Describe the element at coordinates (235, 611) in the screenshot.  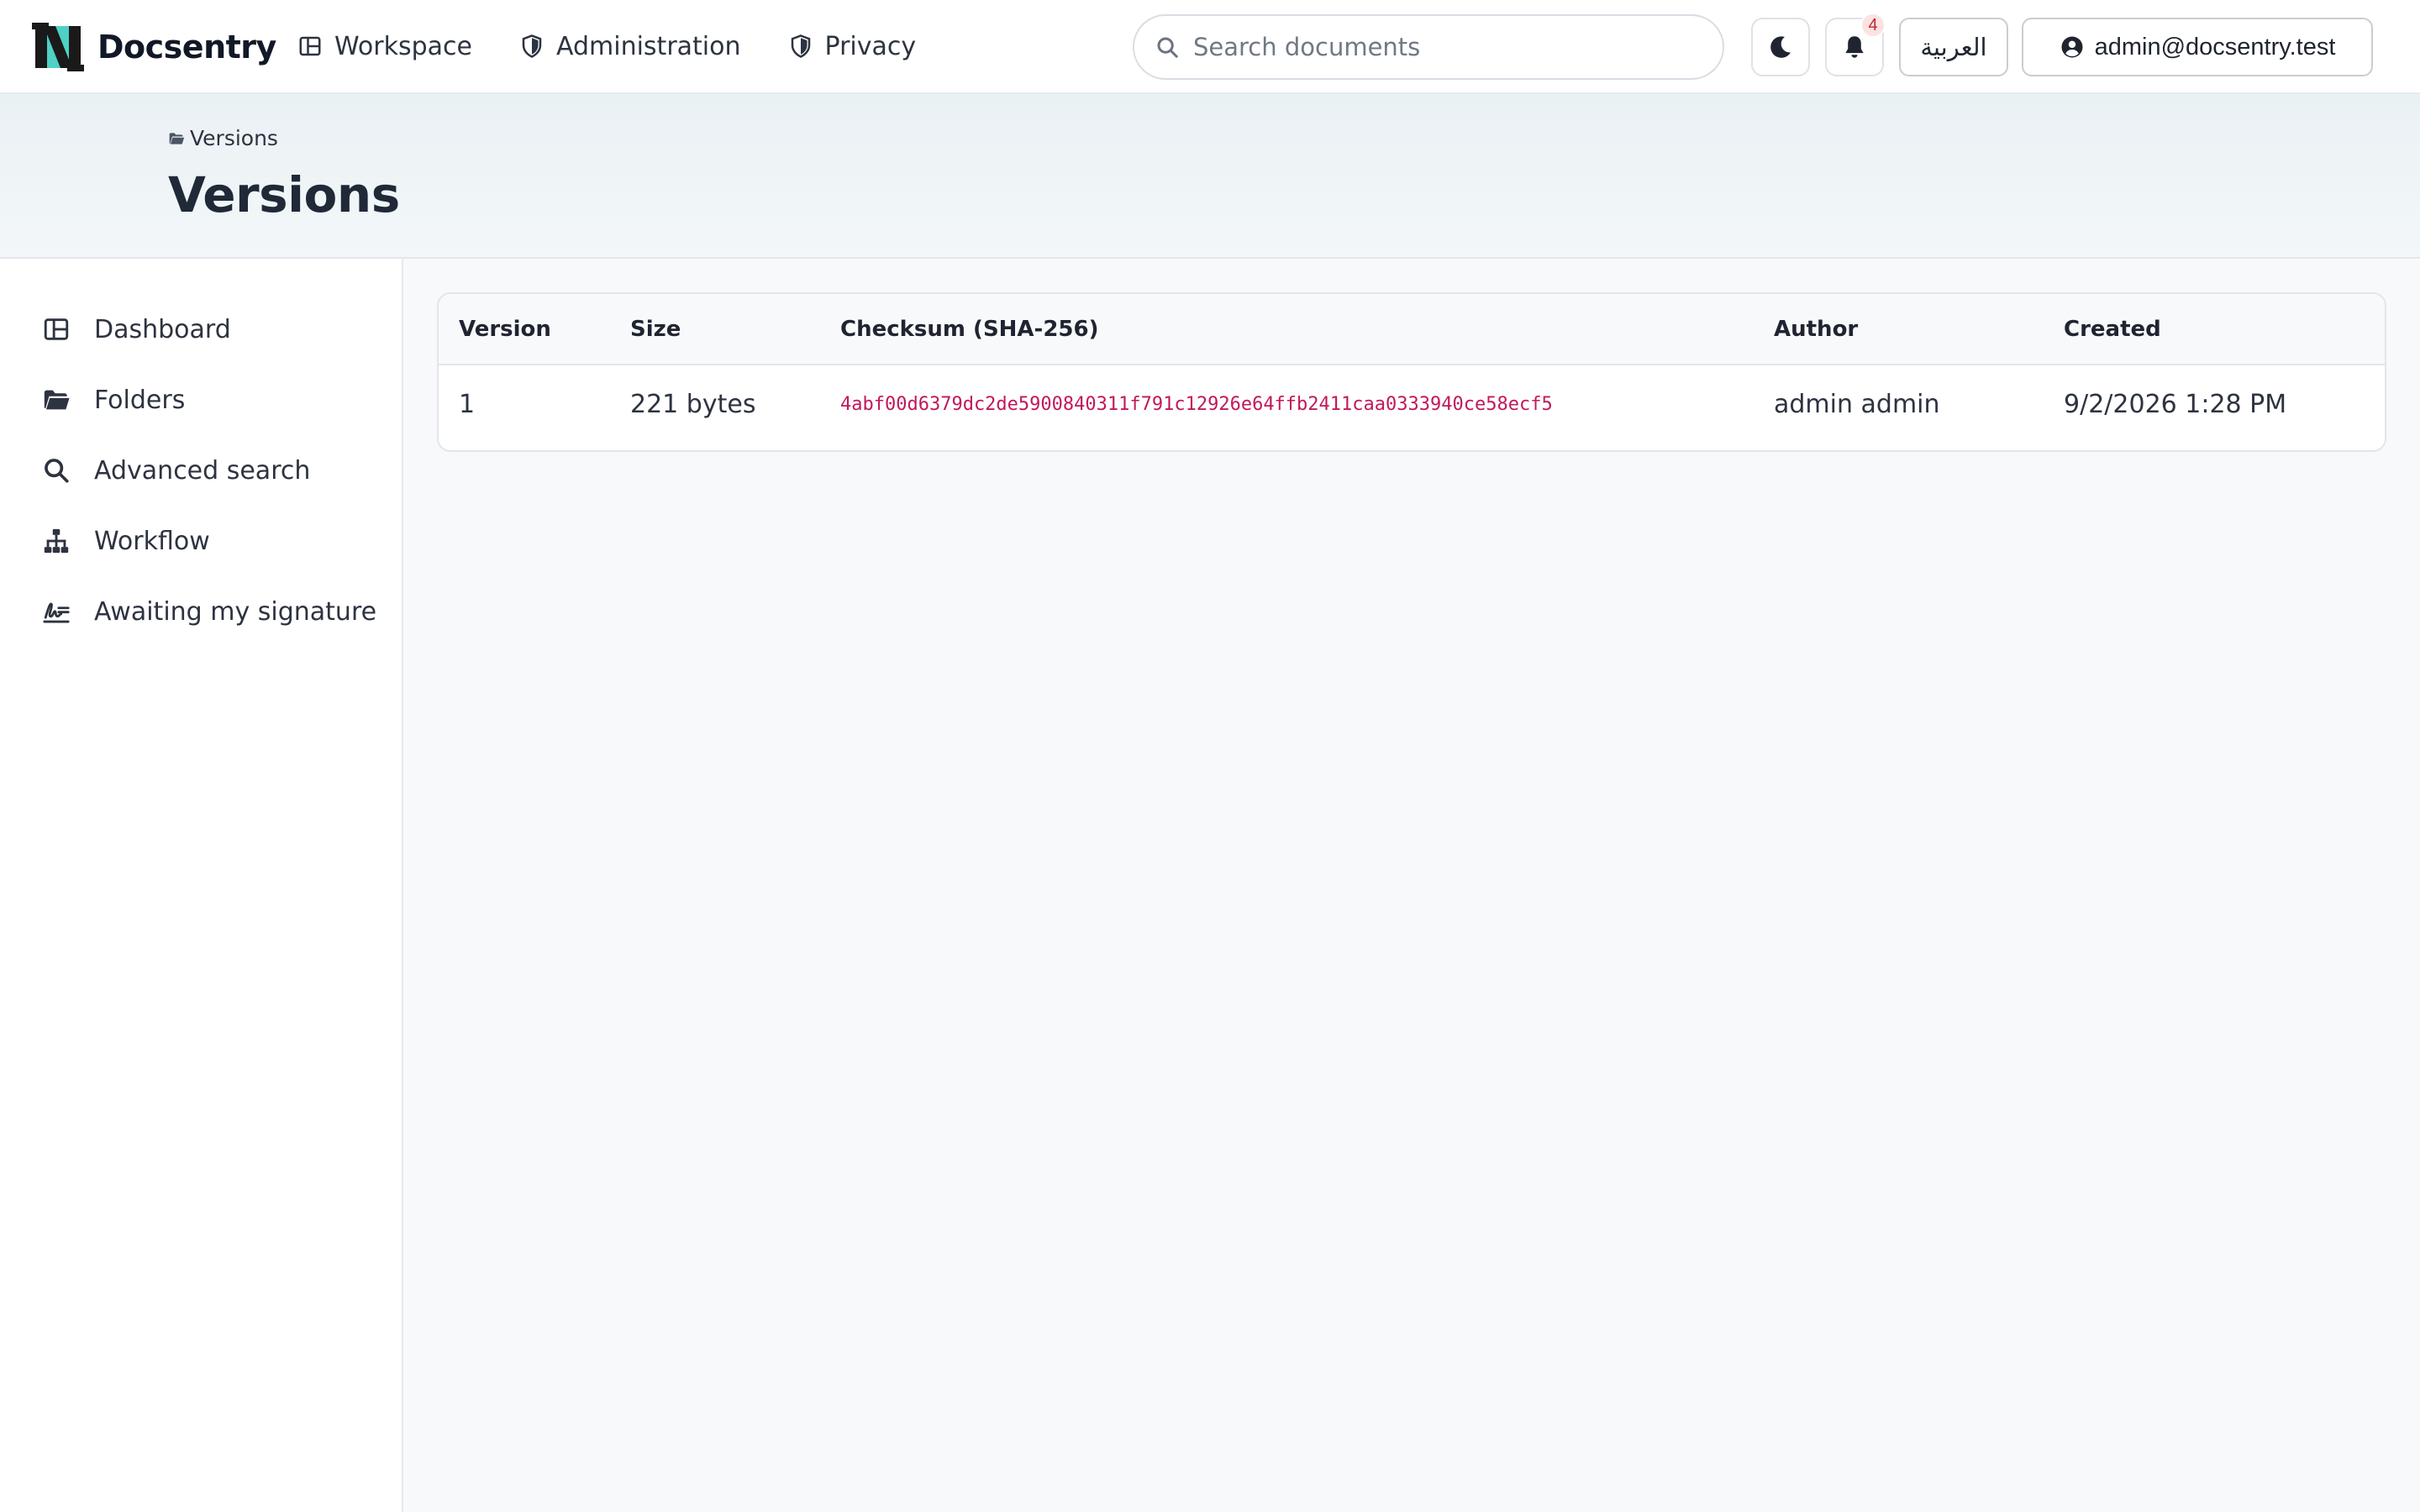
I see `sidebar-item-label: Awaiting my signature` at that location.